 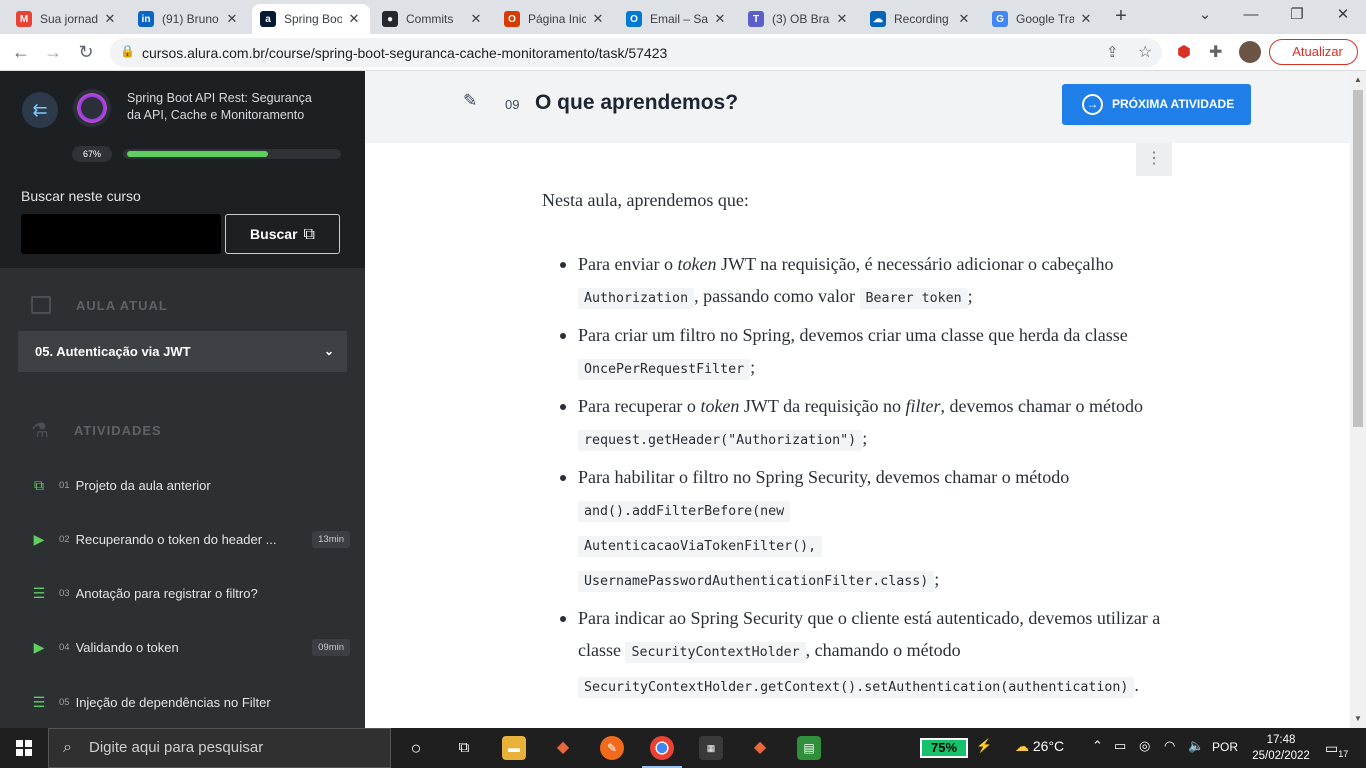 I want to click on activity-item: ☰ 05 Injeção de dependências no Filter, so click(x=190, y=702).